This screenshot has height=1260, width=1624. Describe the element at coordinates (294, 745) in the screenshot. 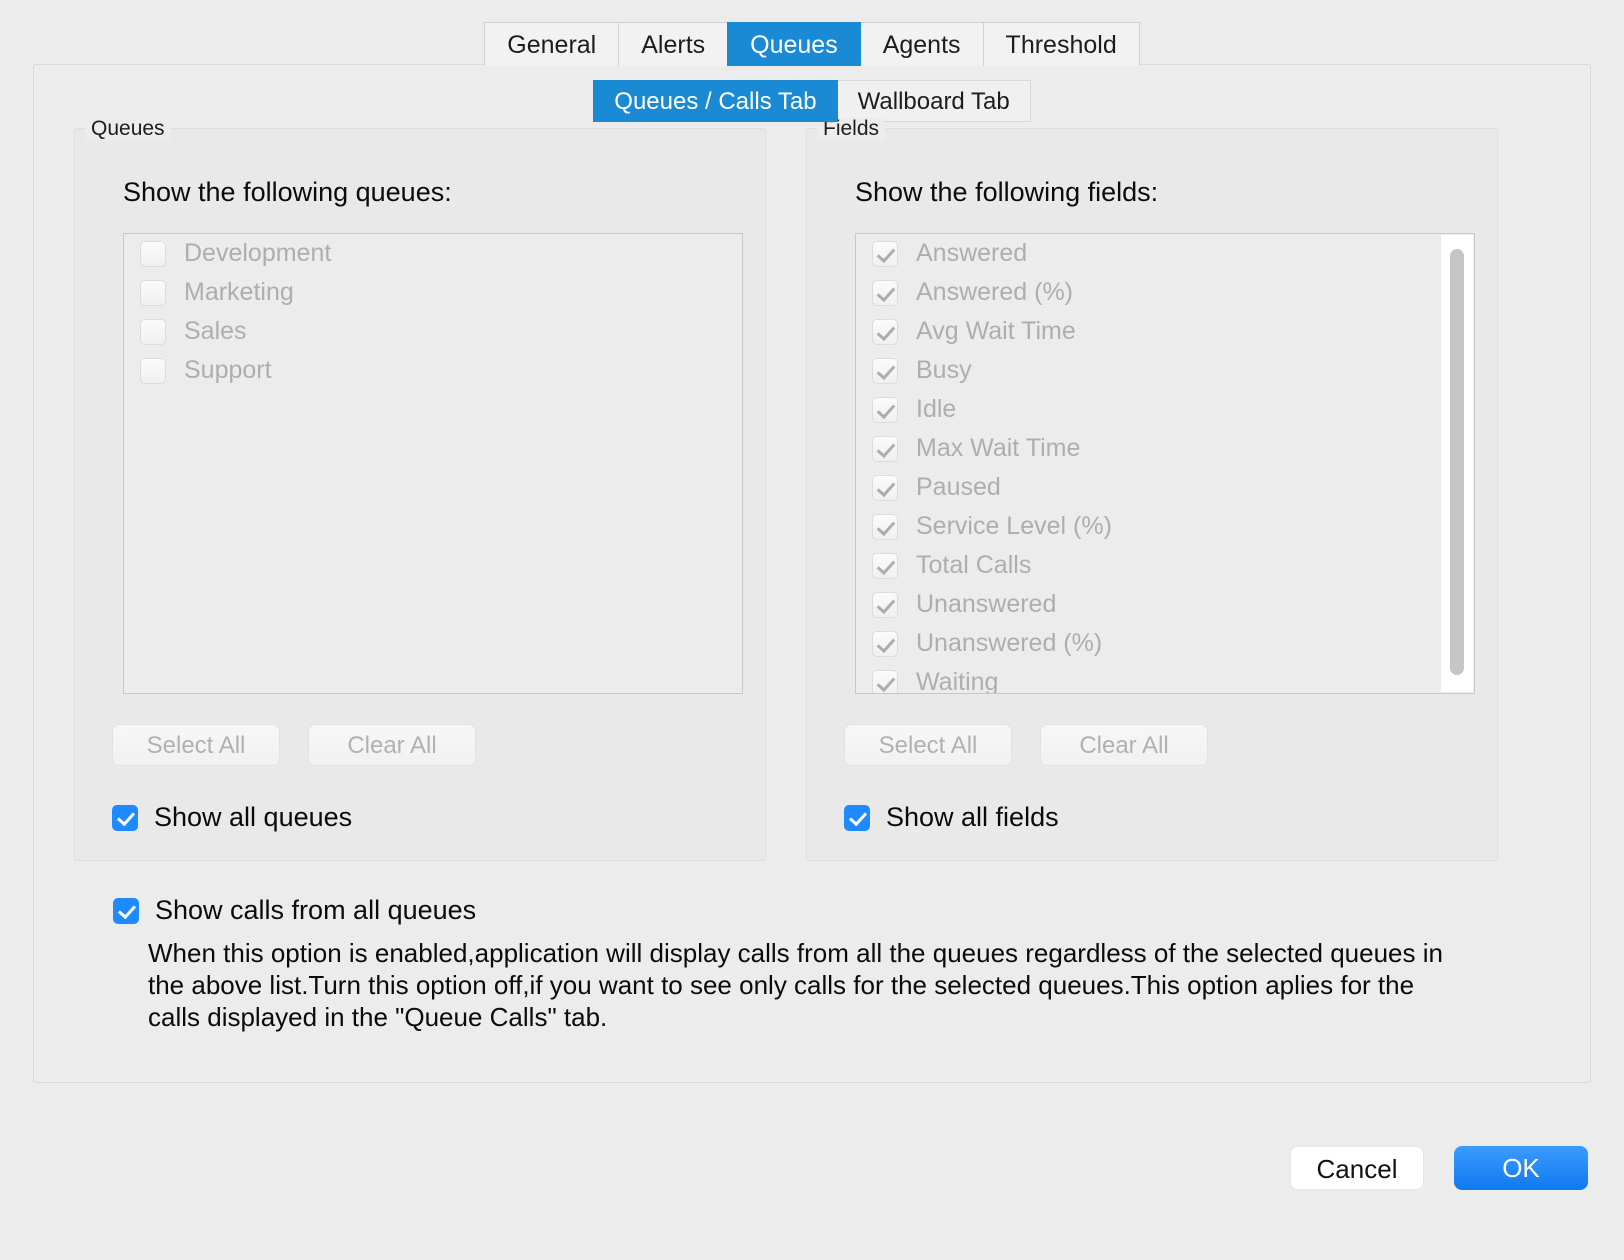

I see `queues-button-row: Select All Clear All` at that location.